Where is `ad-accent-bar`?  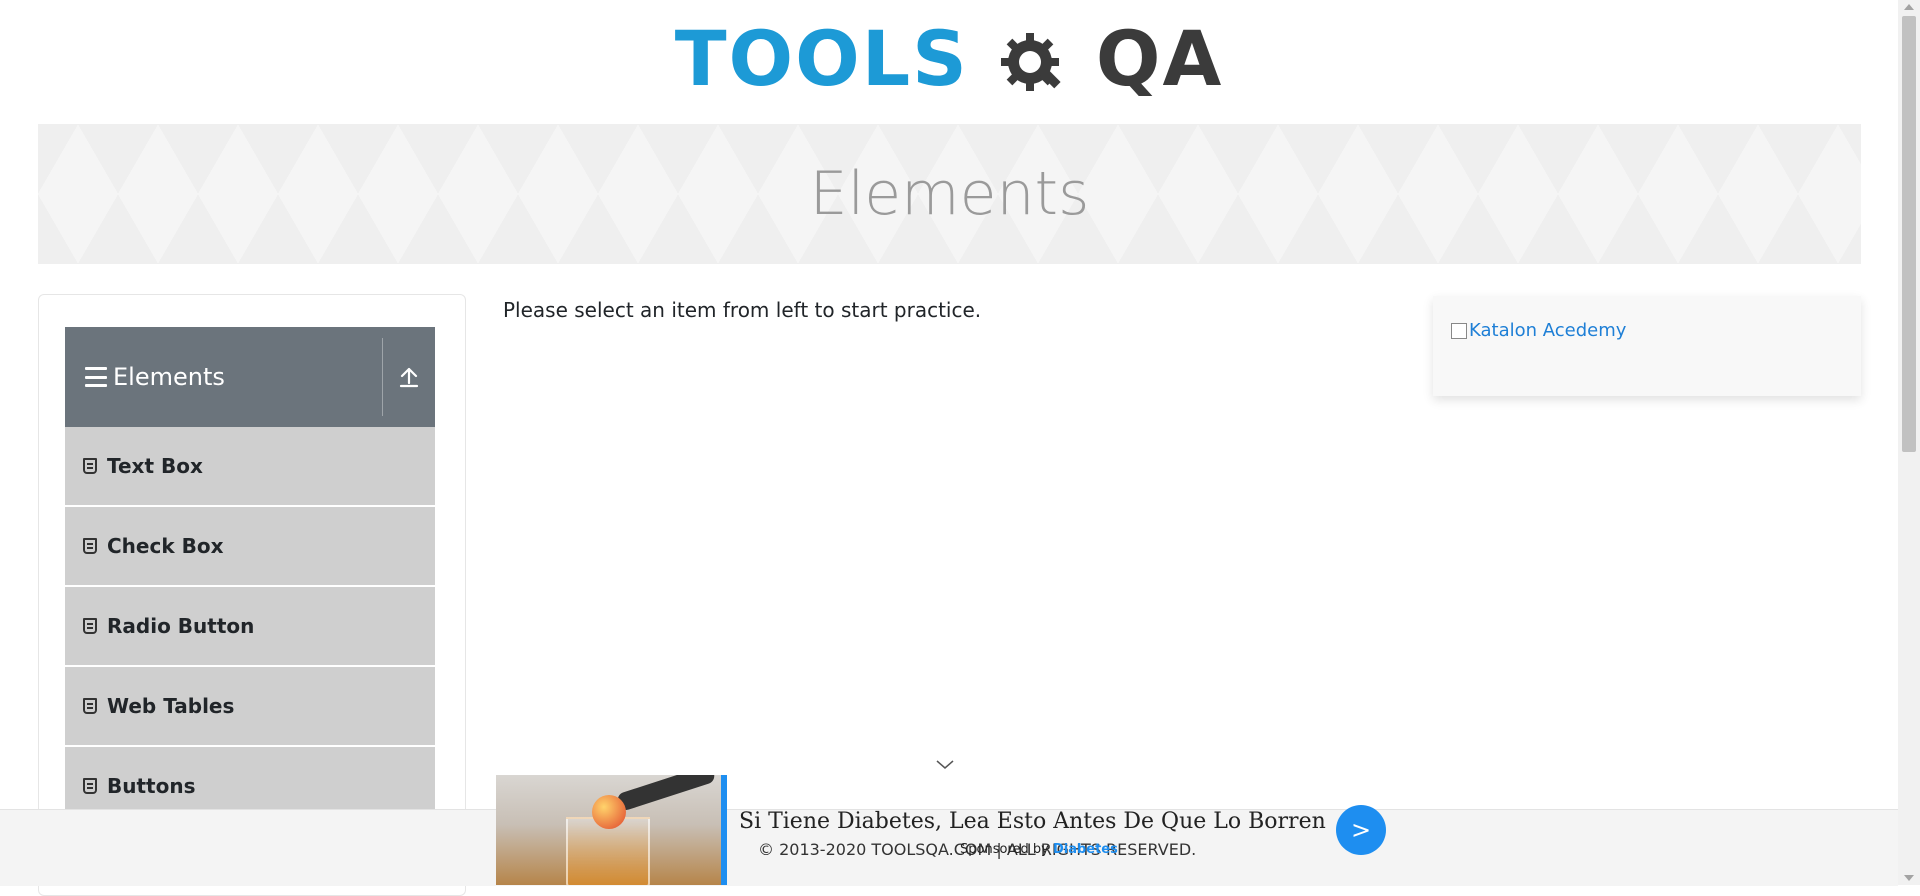 ad-accent-bar is located at coordinates (724, 830).